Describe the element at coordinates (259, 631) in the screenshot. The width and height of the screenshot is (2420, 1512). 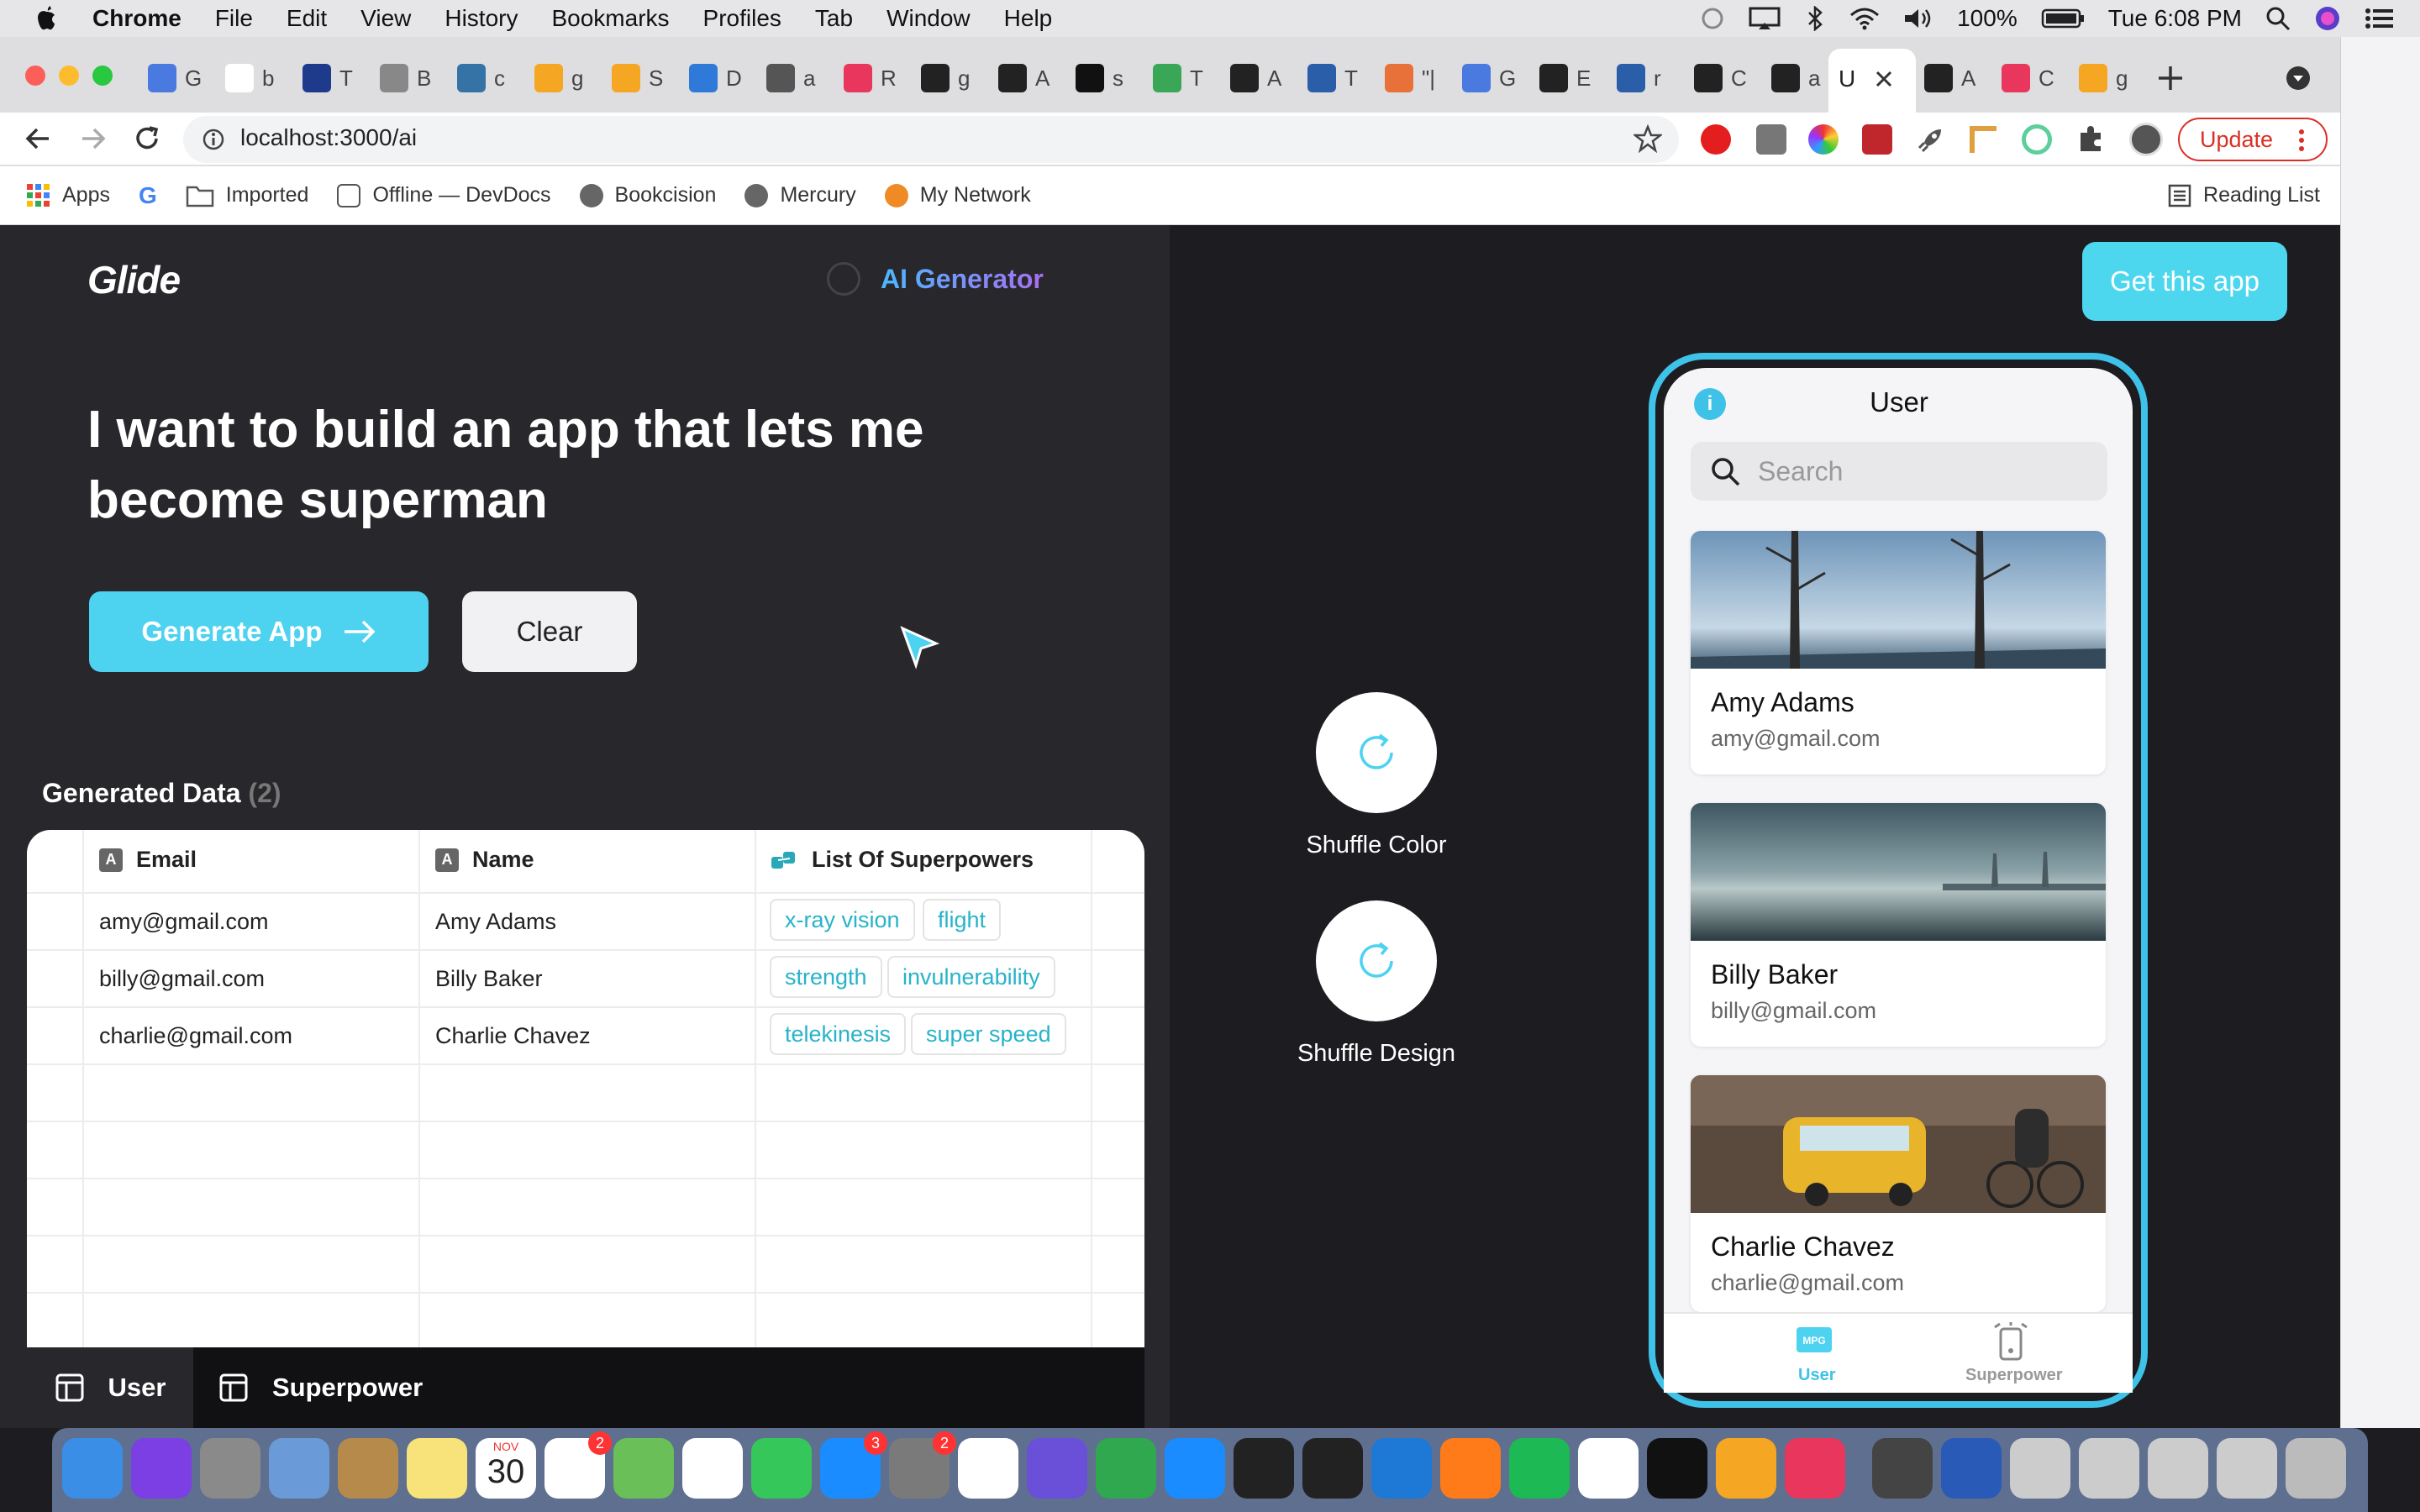
I see `generate-app-button: Generate App` at that location.